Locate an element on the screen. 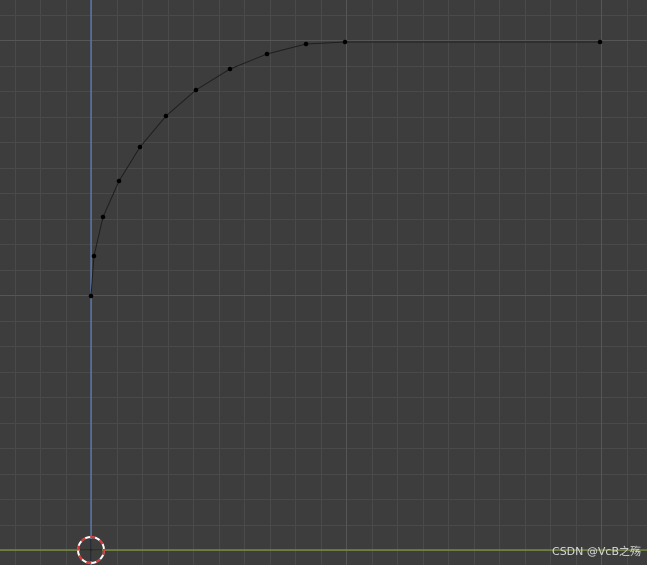  watermark-text: CSDN @VcB之殇 is located at coordinates (596, 551).